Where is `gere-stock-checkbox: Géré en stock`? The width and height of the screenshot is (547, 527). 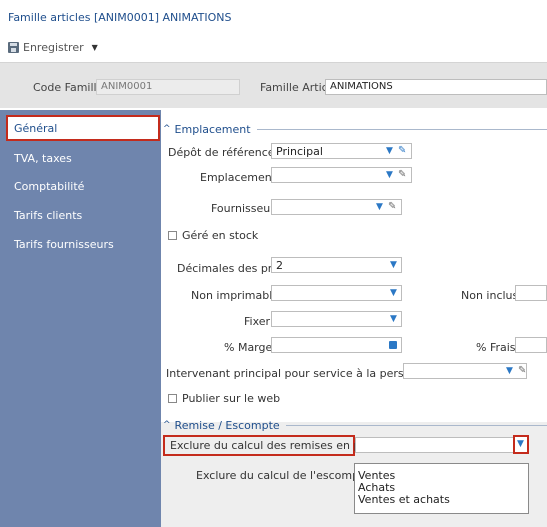
gere-stock-checkbox: Géré en stock is located at coordinates (213, 235).